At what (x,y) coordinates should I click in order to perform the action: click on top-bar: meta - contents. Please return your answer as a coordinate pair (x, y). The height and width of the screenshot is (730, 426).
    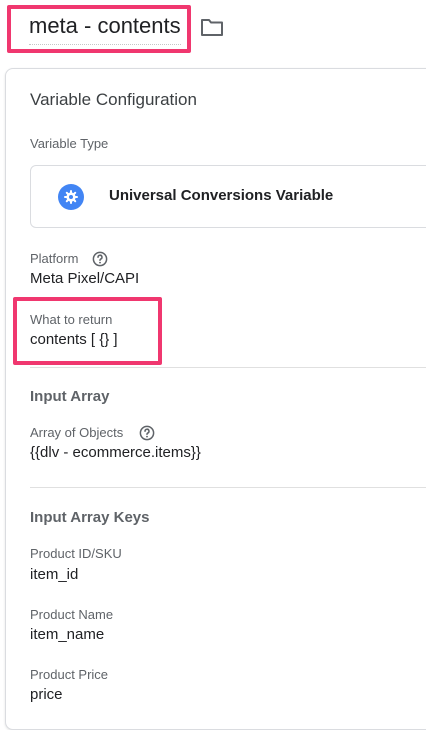
    Looking at the image, I should click on (213, 31).